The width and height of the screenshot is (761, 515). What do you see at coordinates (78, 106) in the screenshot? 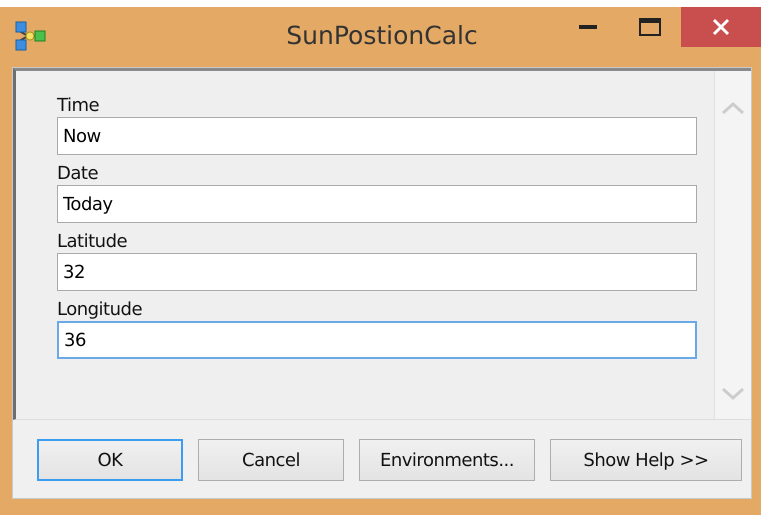
I see `field-label: Time` at bounding box center [78, 106].